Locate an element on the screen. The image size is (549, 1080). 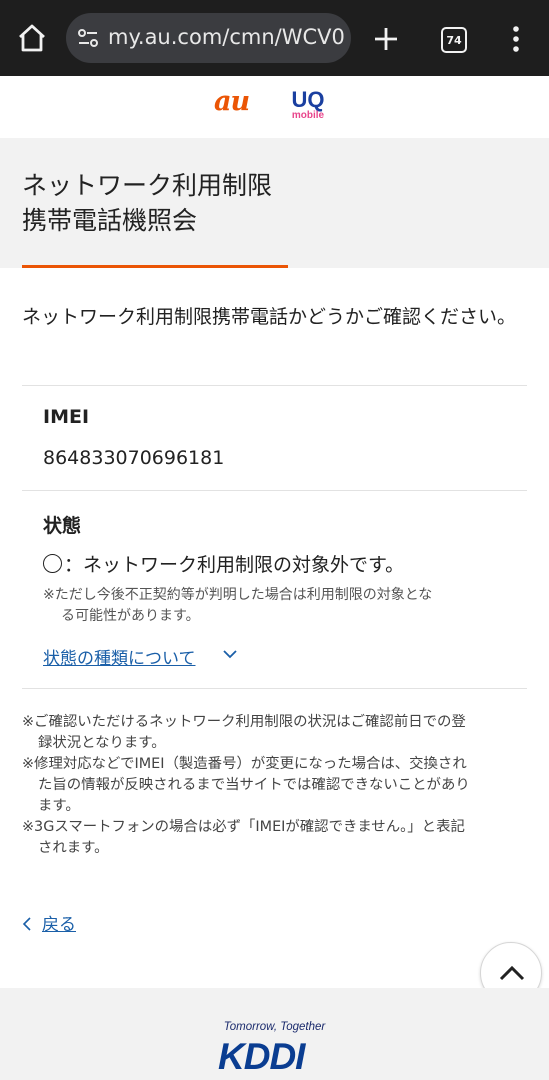
chevron-left-icon is located at coordinates (26, 924).